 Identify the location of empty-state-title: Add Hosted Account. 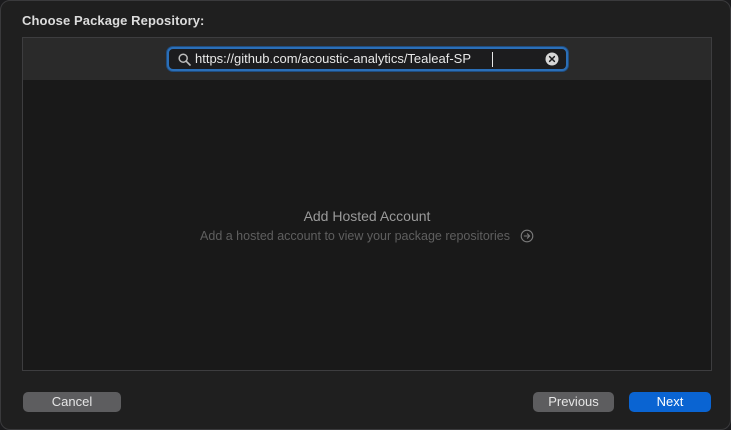
(367, 216).